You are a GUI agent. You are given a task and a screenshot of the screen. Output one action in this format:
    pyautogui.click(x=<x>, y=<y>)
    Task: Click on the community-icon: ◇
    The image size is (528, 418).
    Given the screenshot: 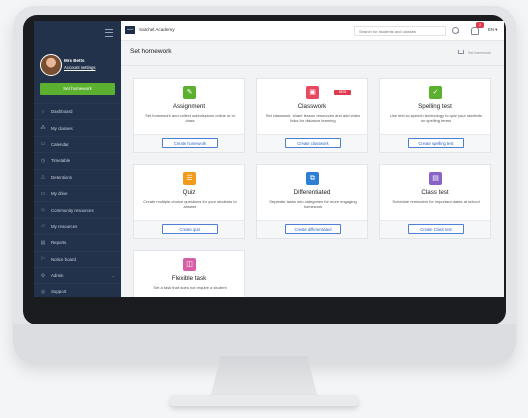 What is the action you would take?
    pyautogui.click(x=43, y=210)
    